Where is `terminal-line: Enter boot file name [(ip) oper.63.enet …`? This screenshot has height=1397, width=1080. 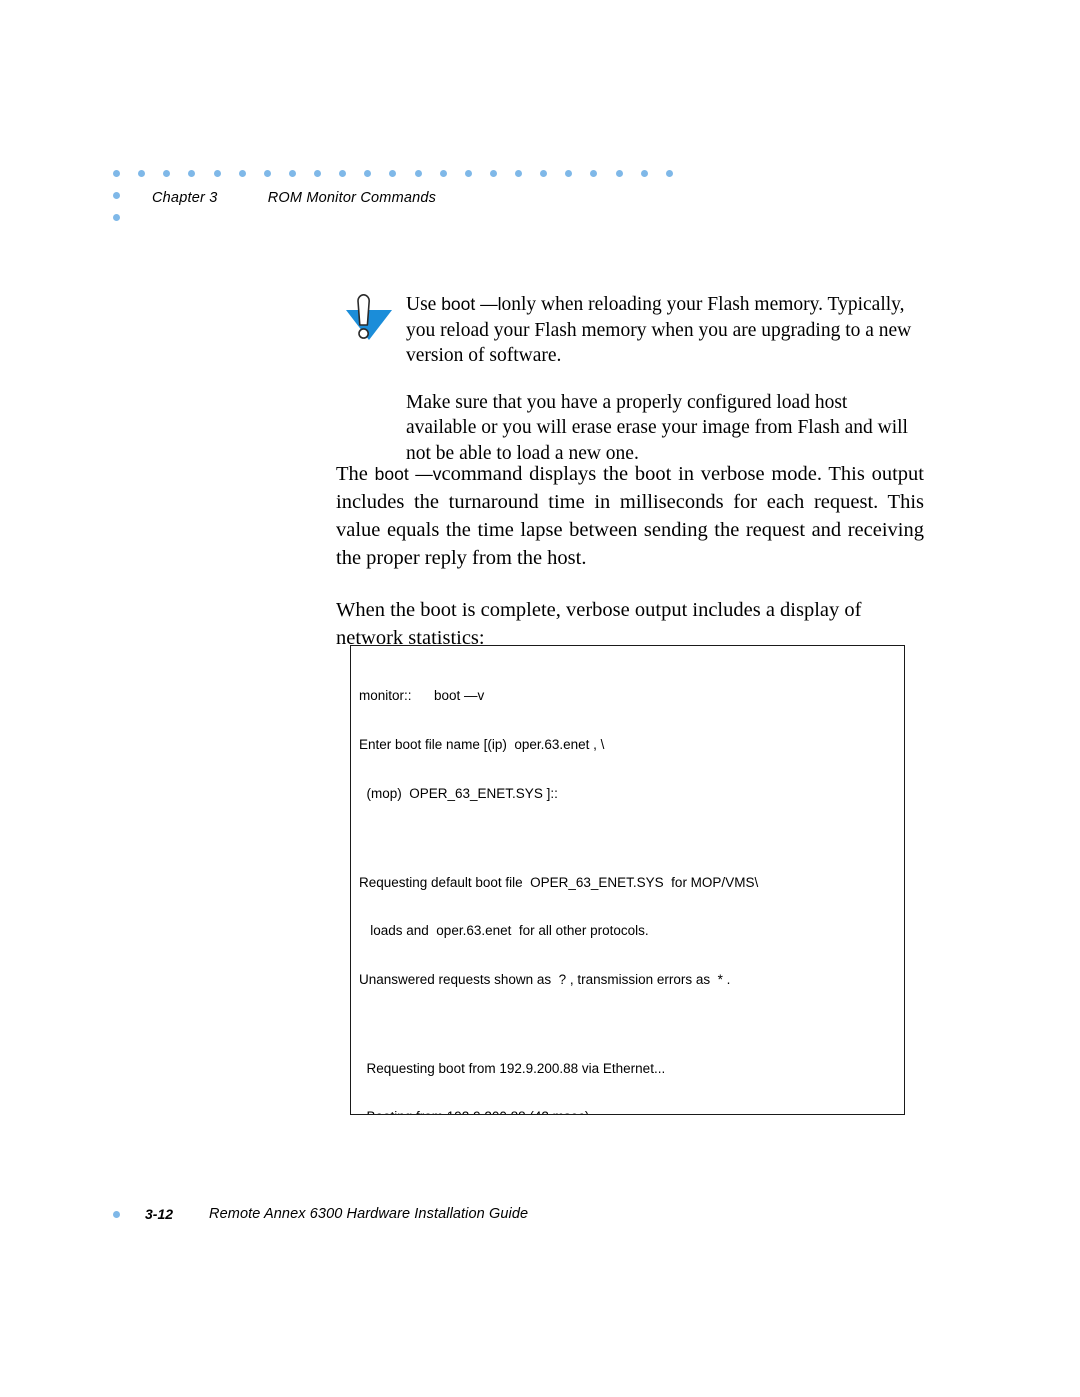 terminal-line: Enter boot file name [(ip) oper.63.enet … is located at coordinates (482, 745).